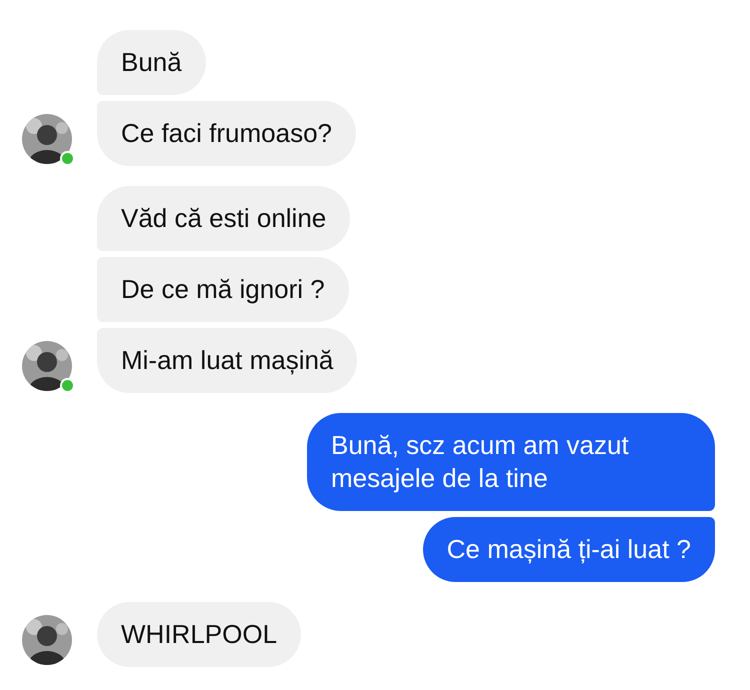  I want to click on received-message-bubble: Văd că esti online, so click(223, 218).